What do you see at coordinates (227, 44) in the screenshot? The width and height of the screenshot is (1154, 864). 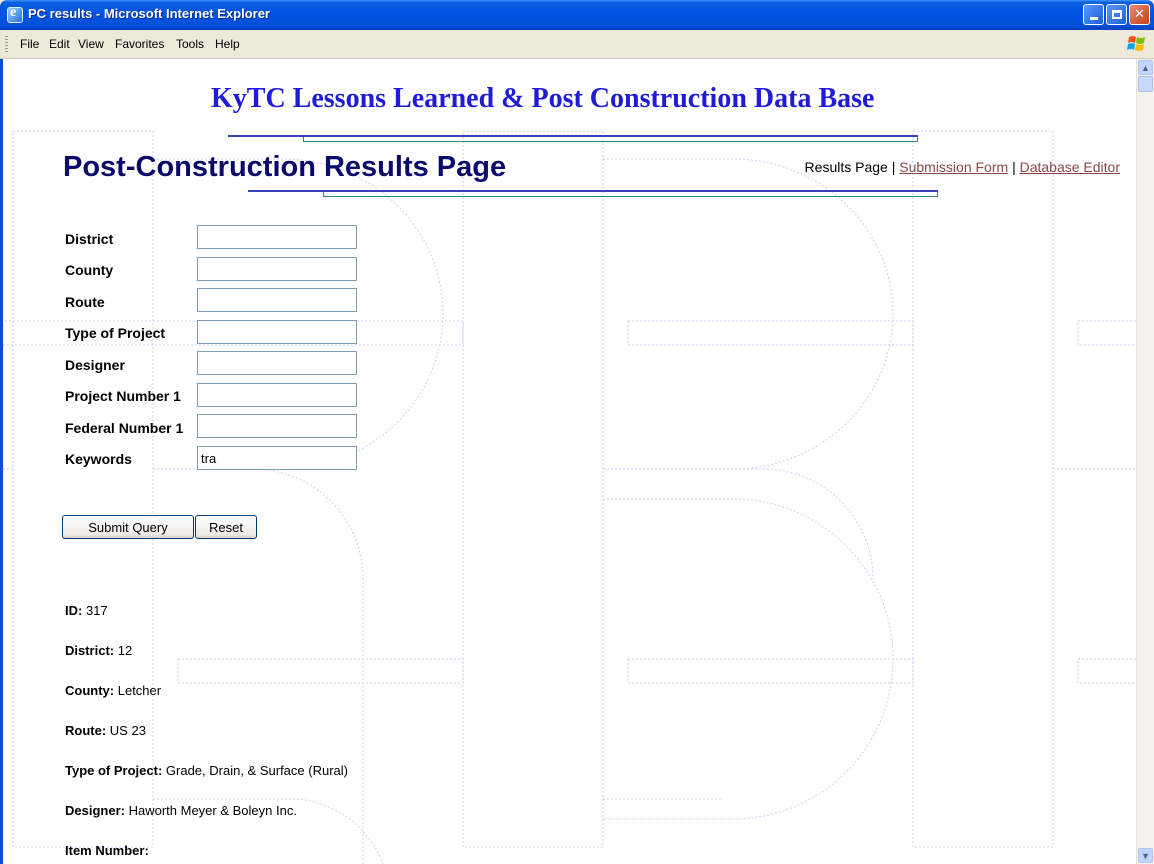 I see `menu-help: Help` at bounding box center [227, 44].